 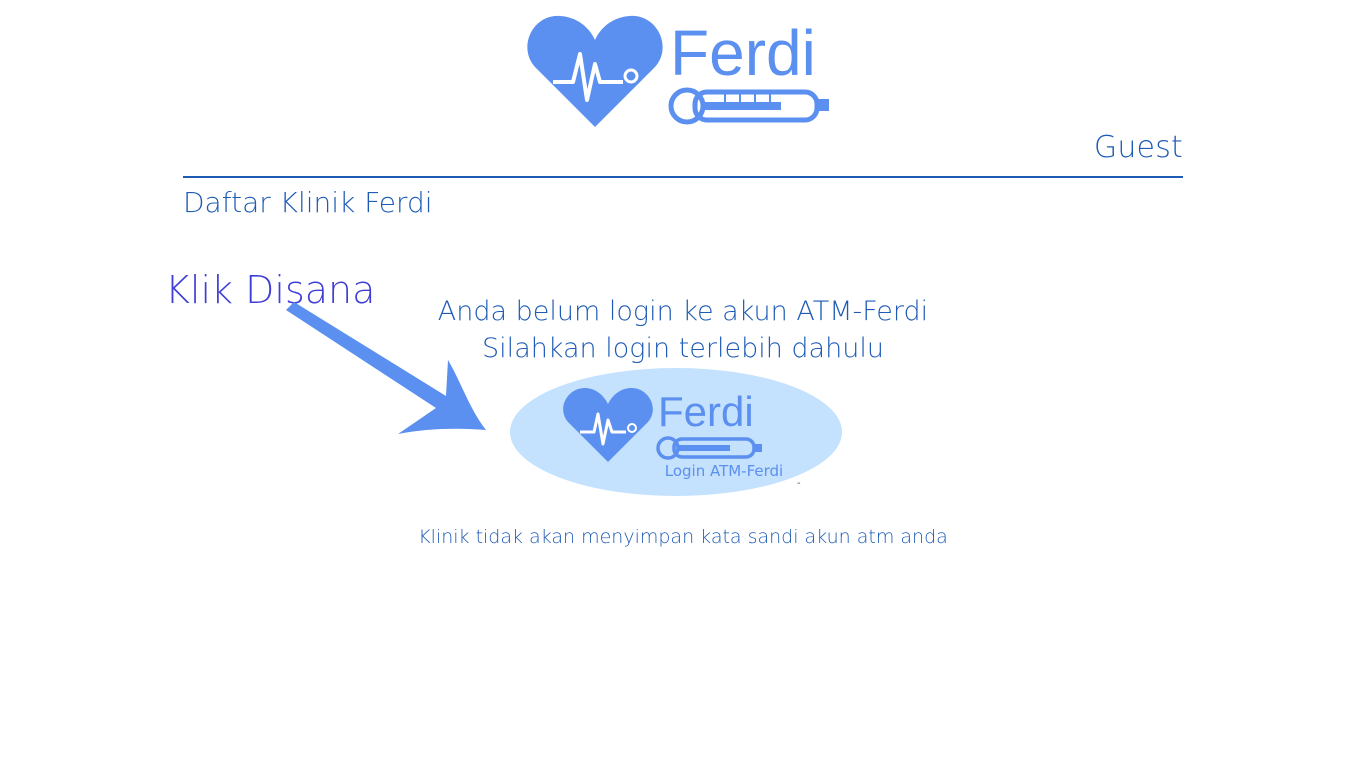 I want to click on login-instruction-message: Silahkan login terlebih dahulu, so click(x=683, y=348).